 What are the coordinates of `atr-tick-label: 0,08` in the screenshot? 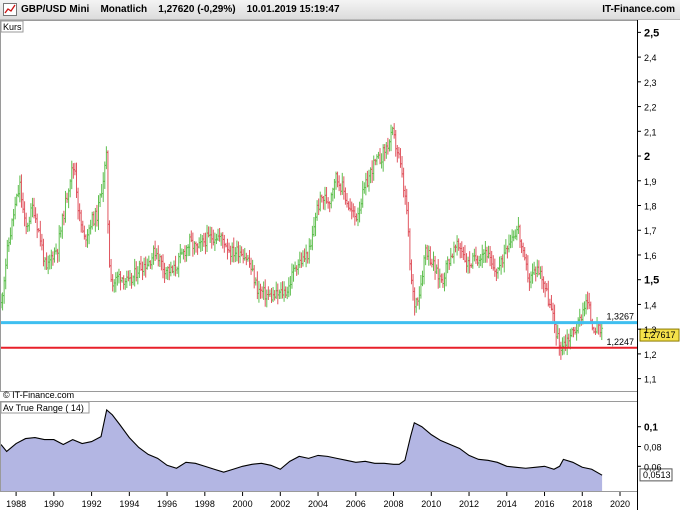 It's located at (653, 448).